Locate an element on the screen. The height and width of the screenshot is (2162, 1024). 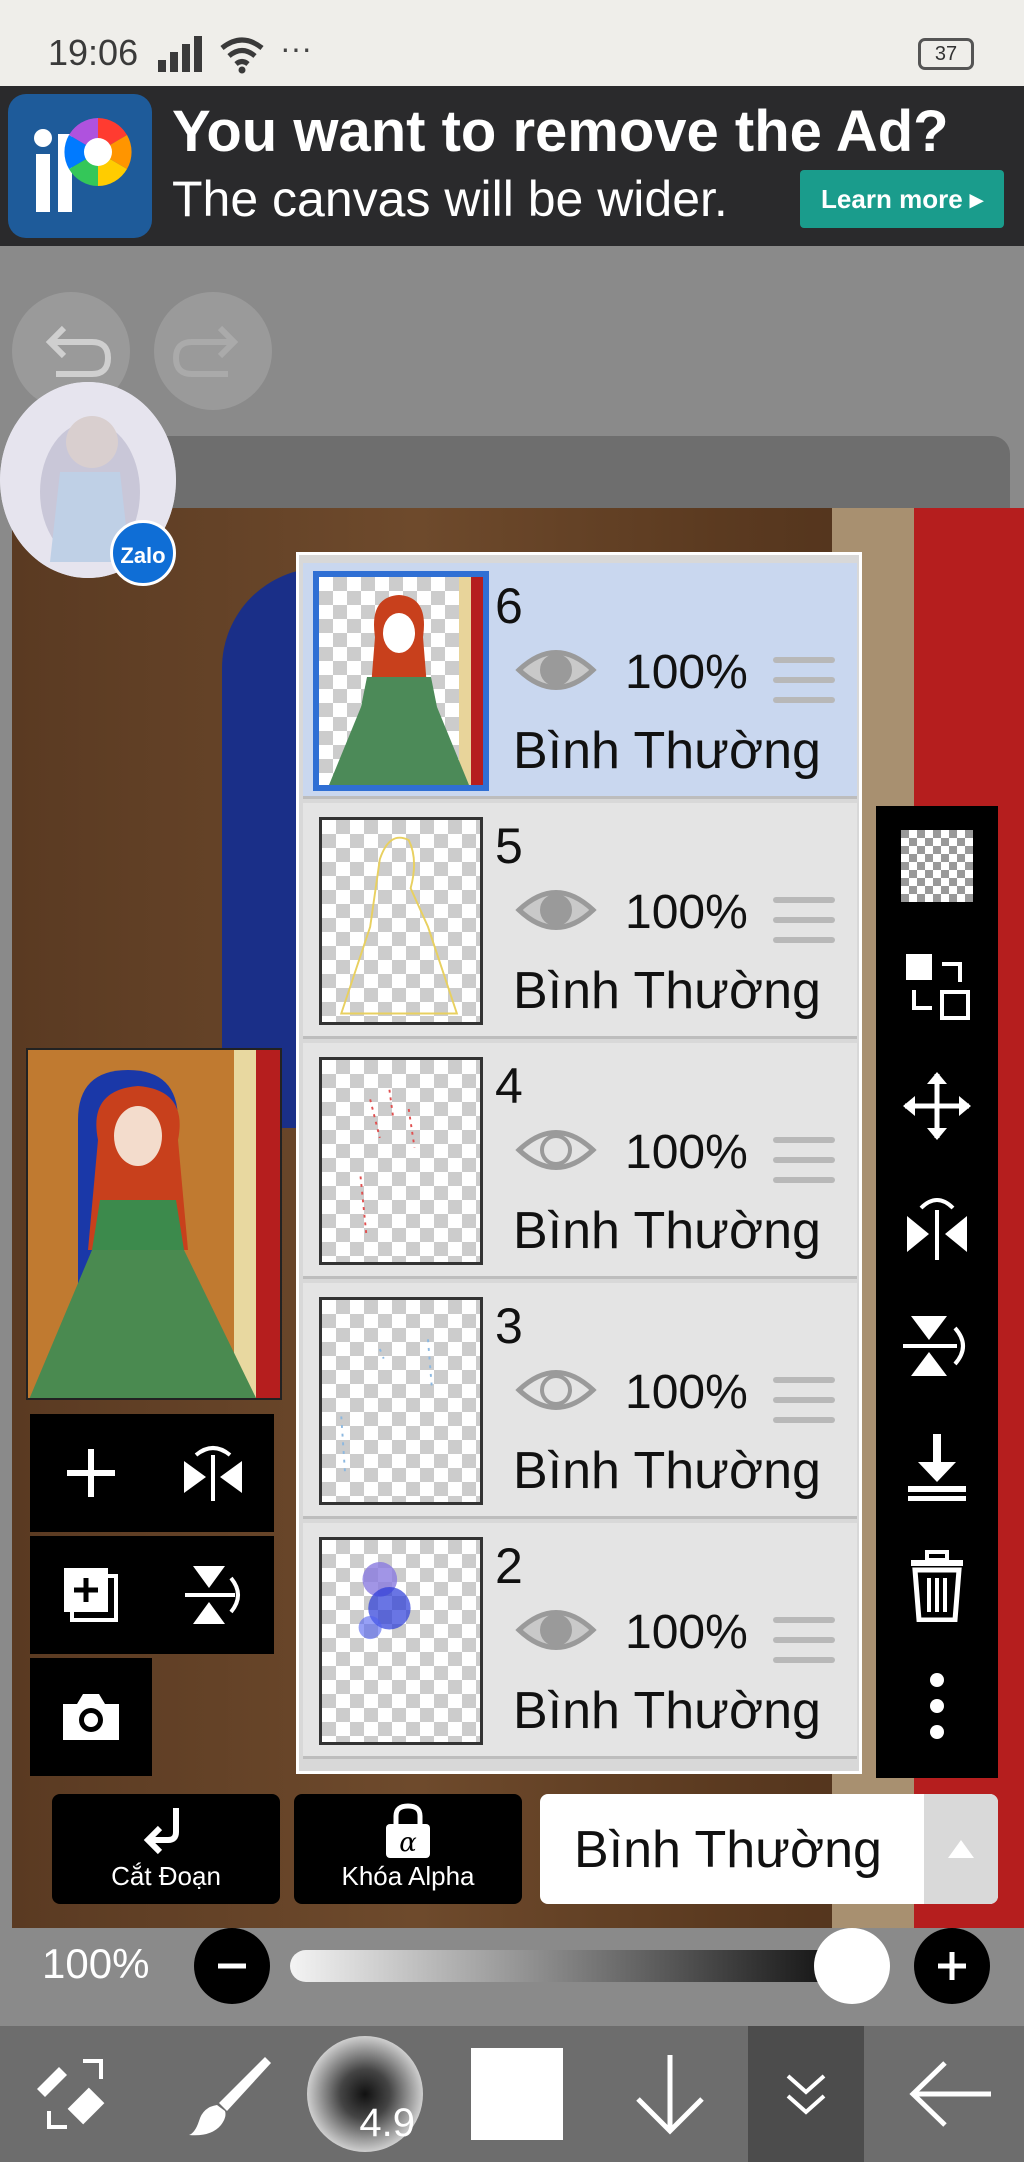
status-time: 19:06 is located at coordinates (93, 52).